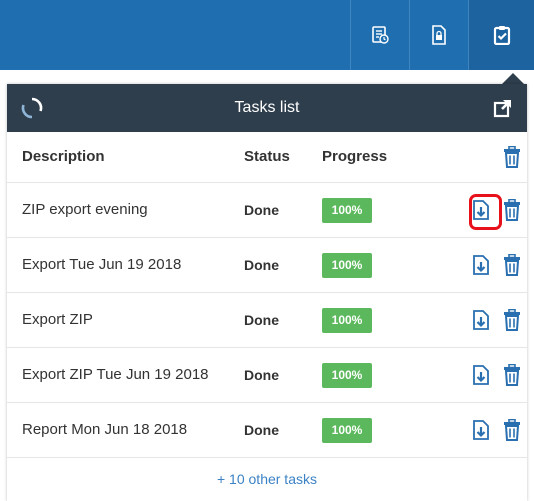 The image size is (534, 501). What do you see at coordinates (267, 479) in the screenshot?
I see `other-tasks-link: + 10 other tasks` at bounding box center [267, 479].